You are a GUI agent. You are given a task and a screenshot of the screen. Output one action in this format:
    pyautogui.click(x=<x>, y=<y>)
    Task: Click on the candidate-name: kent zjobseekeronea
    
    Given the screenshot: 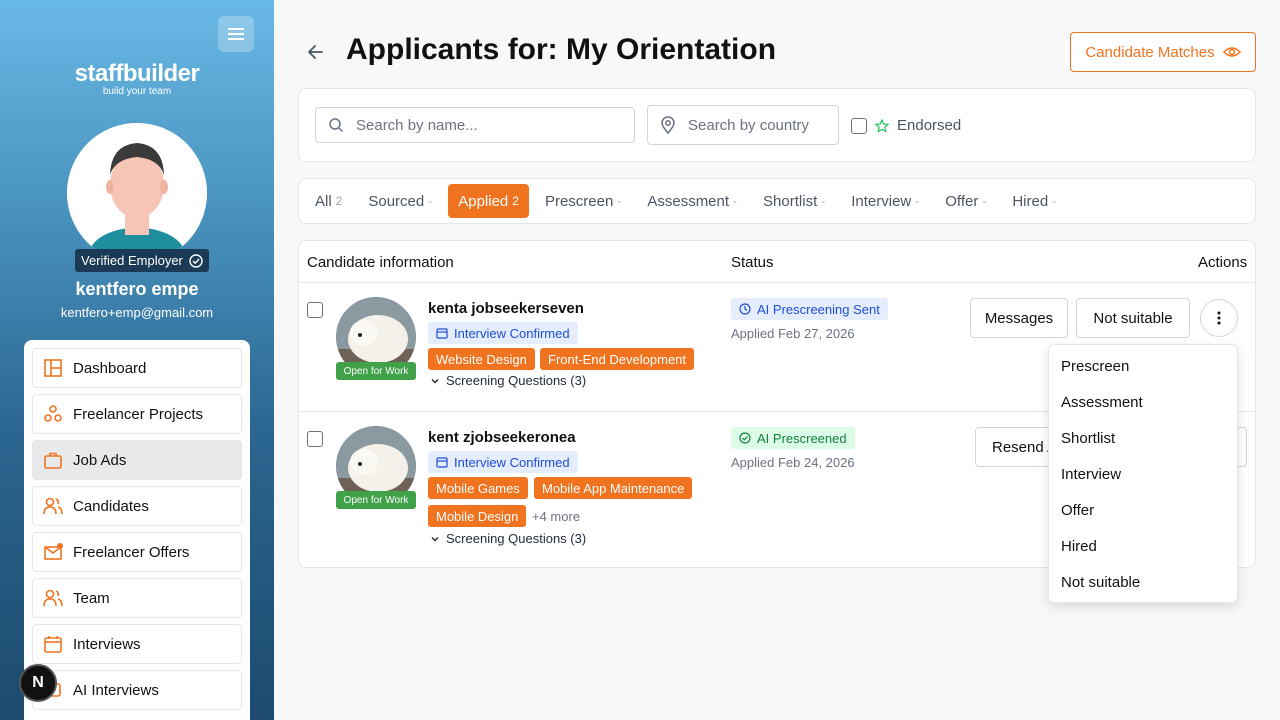 What is the action you would take?
    pyautogui.click(x=502, y=437)
    